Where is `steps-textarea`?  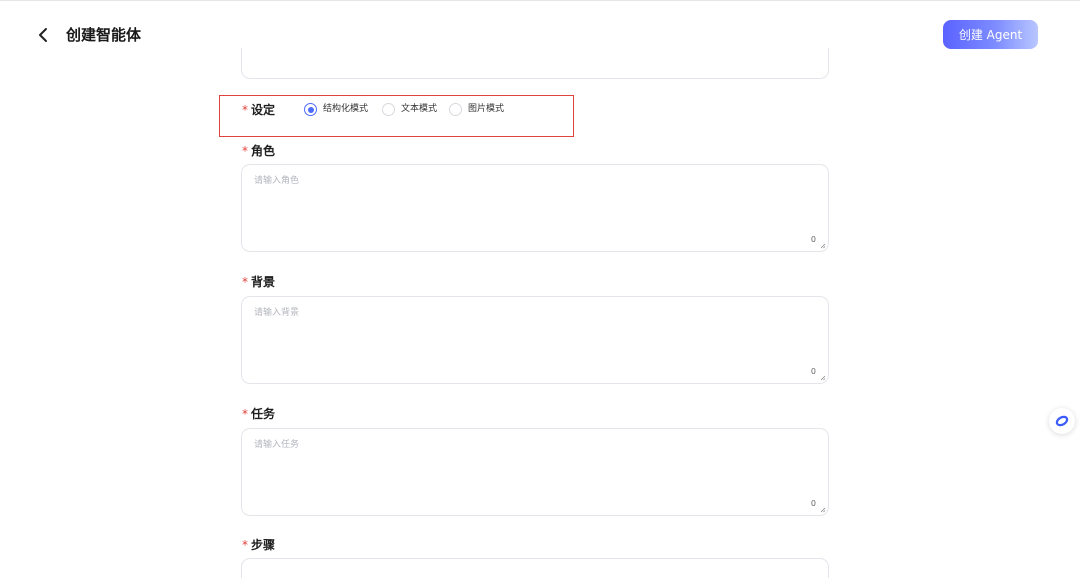 steps-textarea is located at coordinates (535, 568).